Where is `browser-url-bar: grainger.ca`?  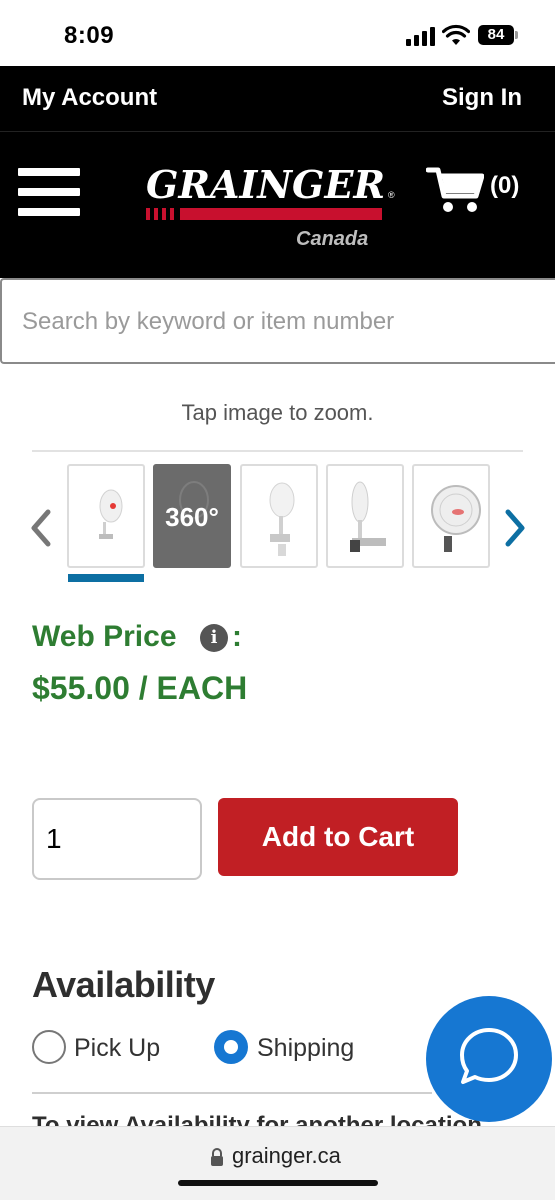
browser-url-bar: grainger.ca is located at coordinates (277, 1163).